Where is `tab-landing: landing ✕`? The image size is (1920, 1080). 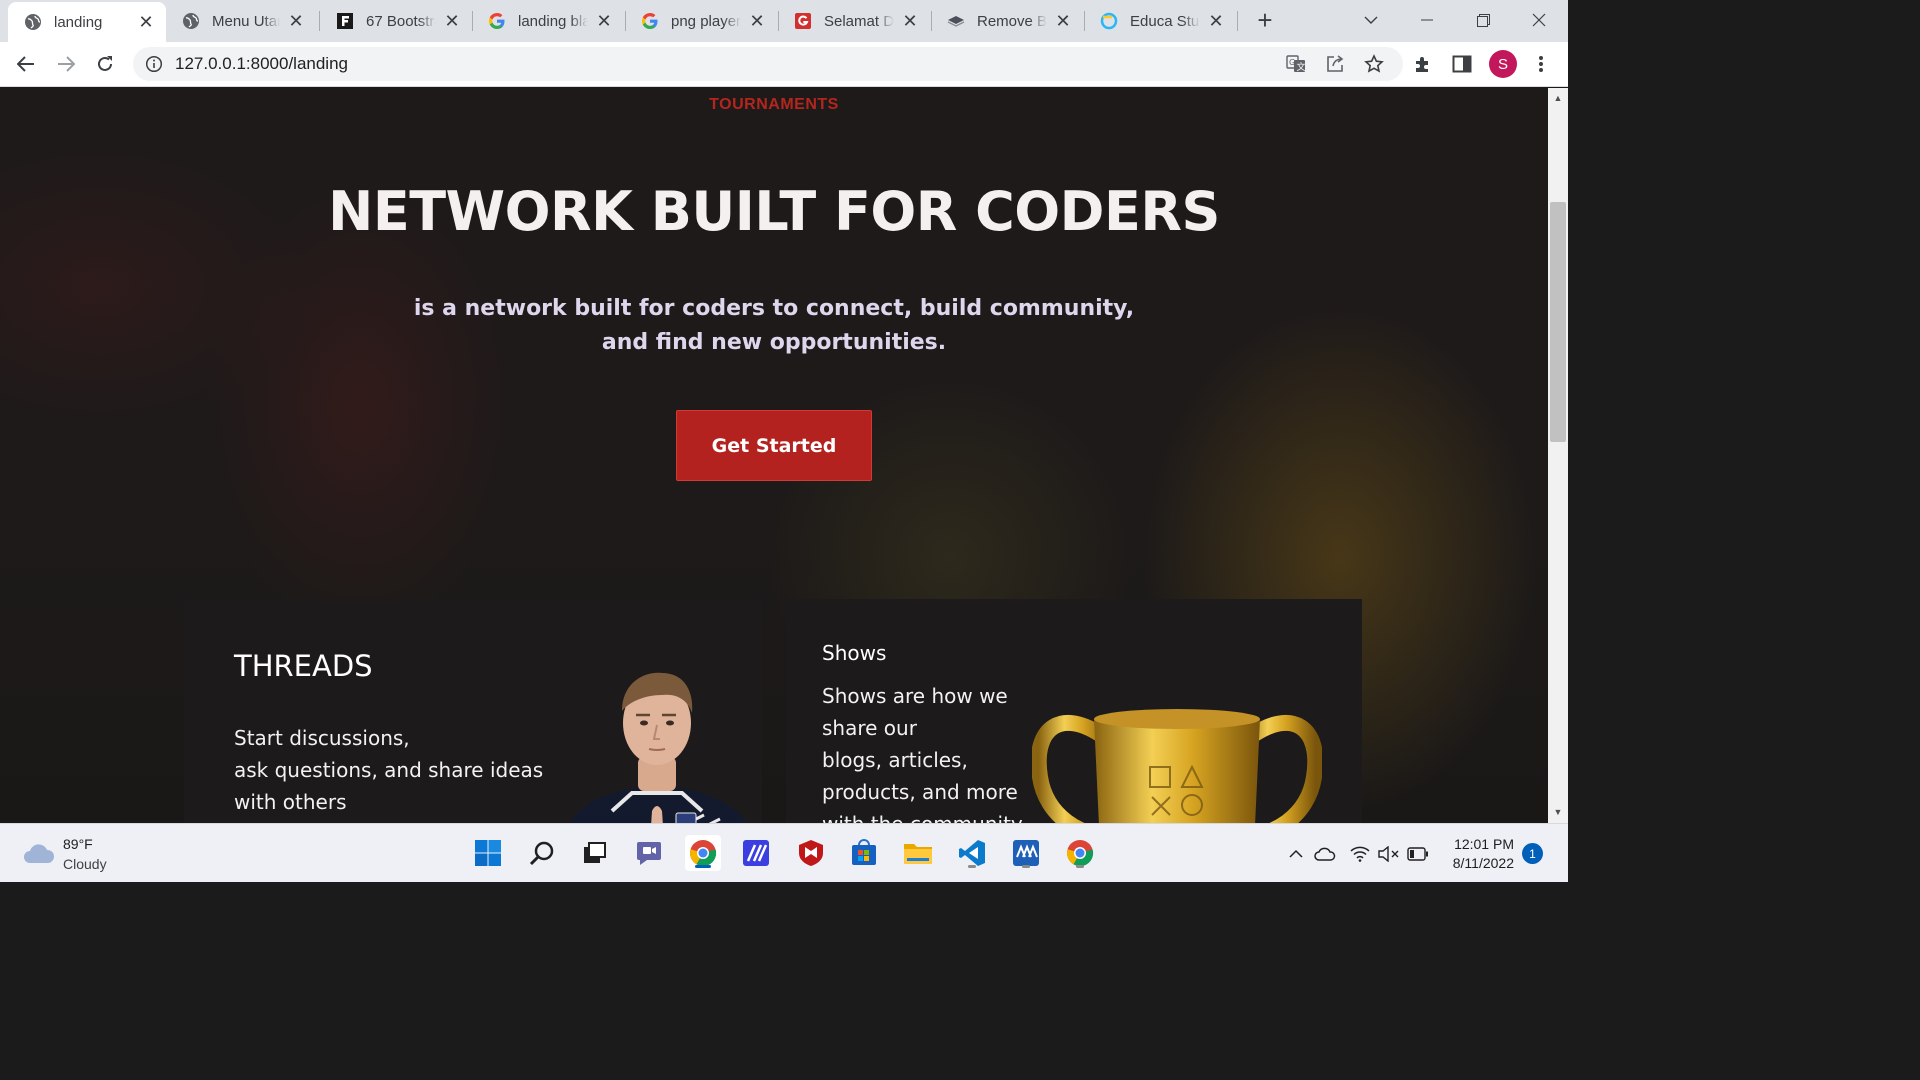 tab-landing: landing ✕ is located at coordinates (87, 22).